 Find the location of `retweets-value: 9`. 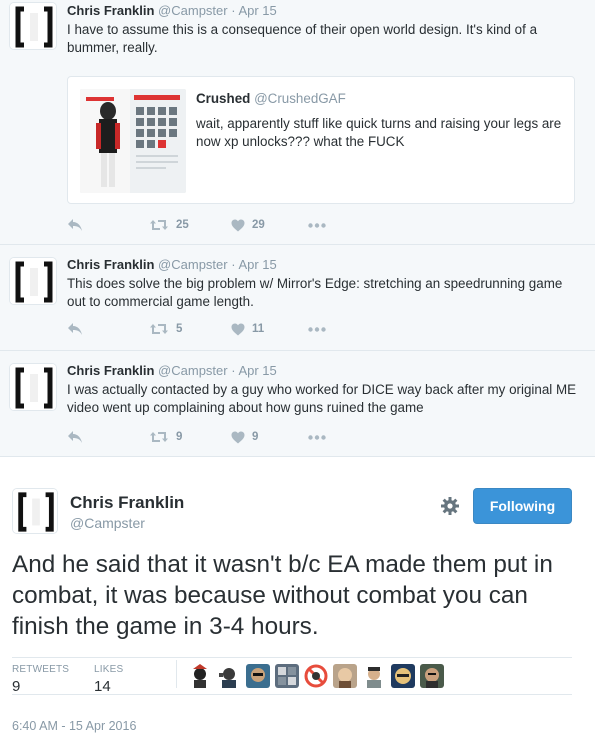

retweets-value: 9 is located at coordinates (16, 686).